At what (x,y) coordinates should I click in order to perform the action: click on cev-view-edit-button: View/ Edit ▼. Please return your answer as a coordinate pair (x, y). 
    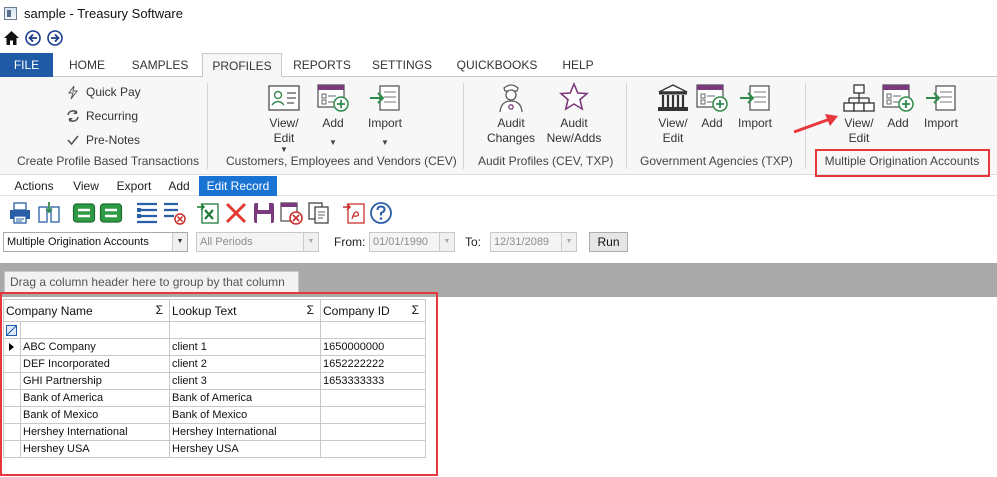
    Looking at the image, I should click on (284, 118).